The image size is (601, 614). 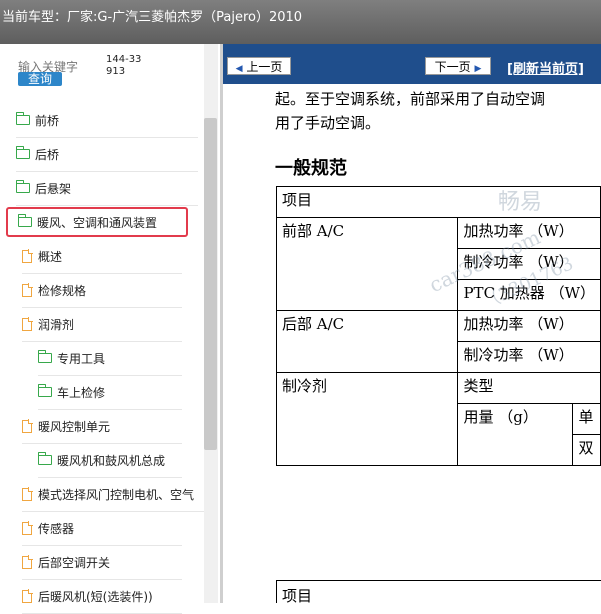 I want to click on arrow-left-icon: ◀, so click(x=239, y=69).